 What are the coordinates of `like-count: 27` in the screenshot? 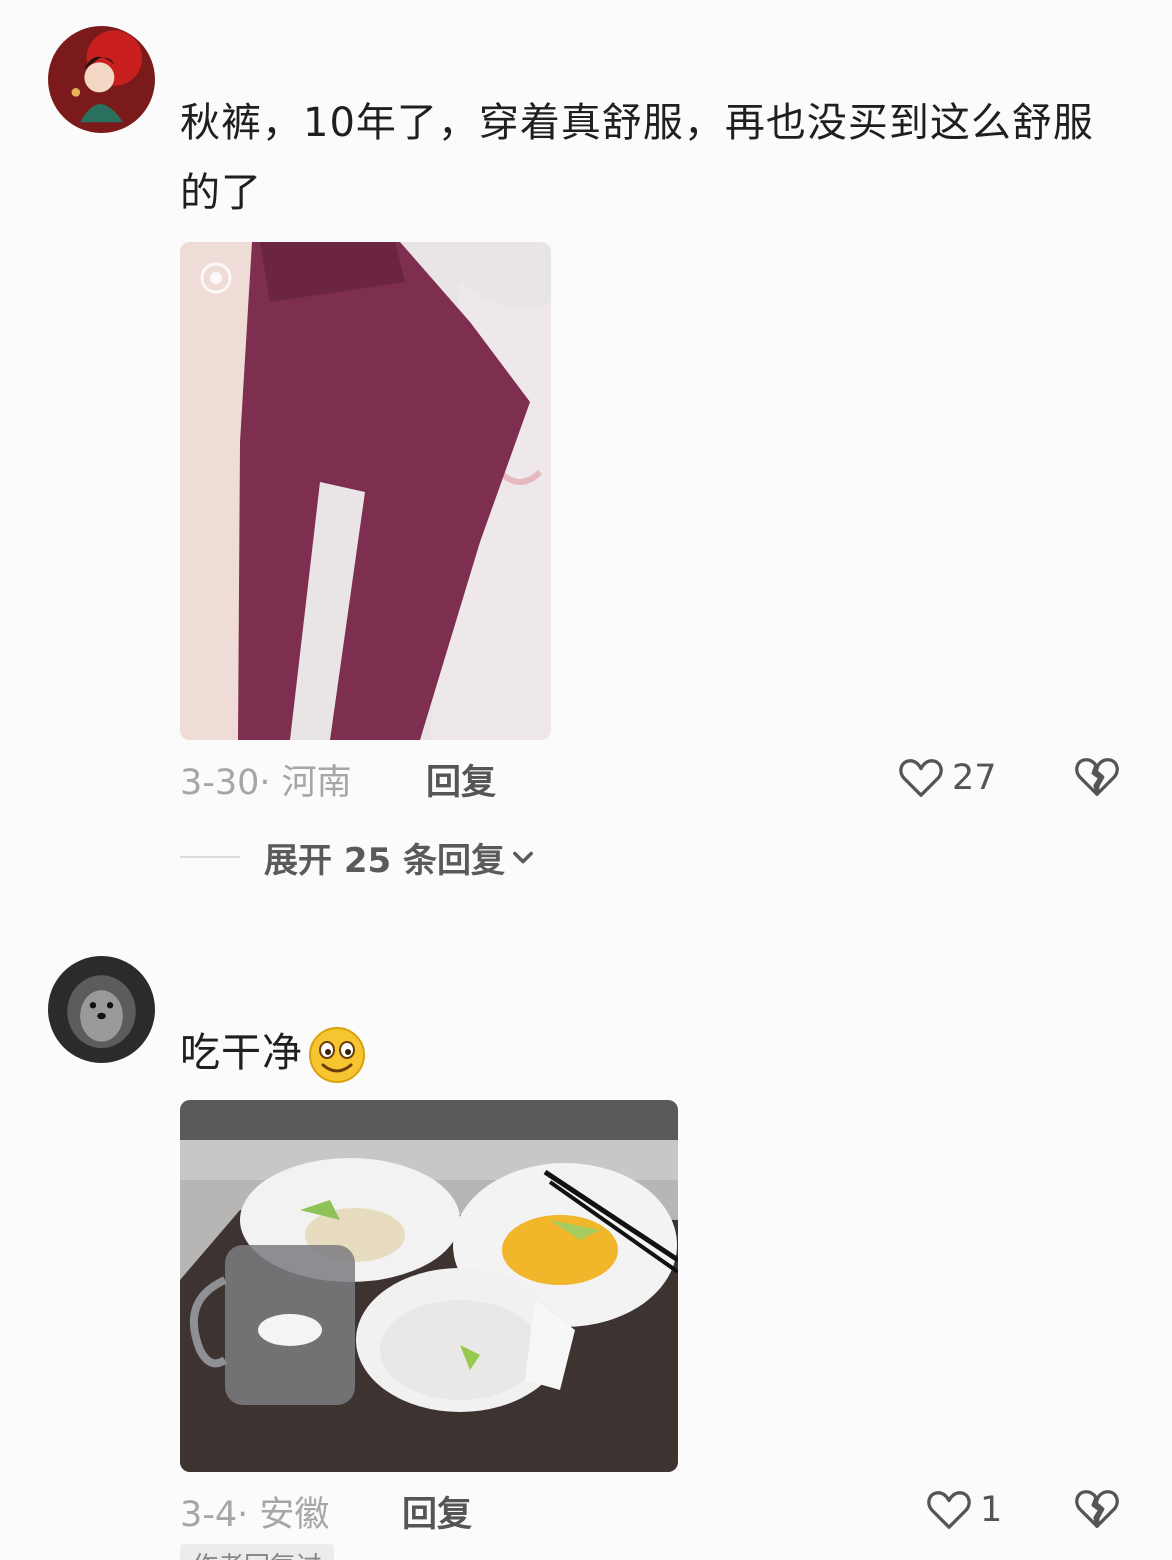 It's located at (974, 778).